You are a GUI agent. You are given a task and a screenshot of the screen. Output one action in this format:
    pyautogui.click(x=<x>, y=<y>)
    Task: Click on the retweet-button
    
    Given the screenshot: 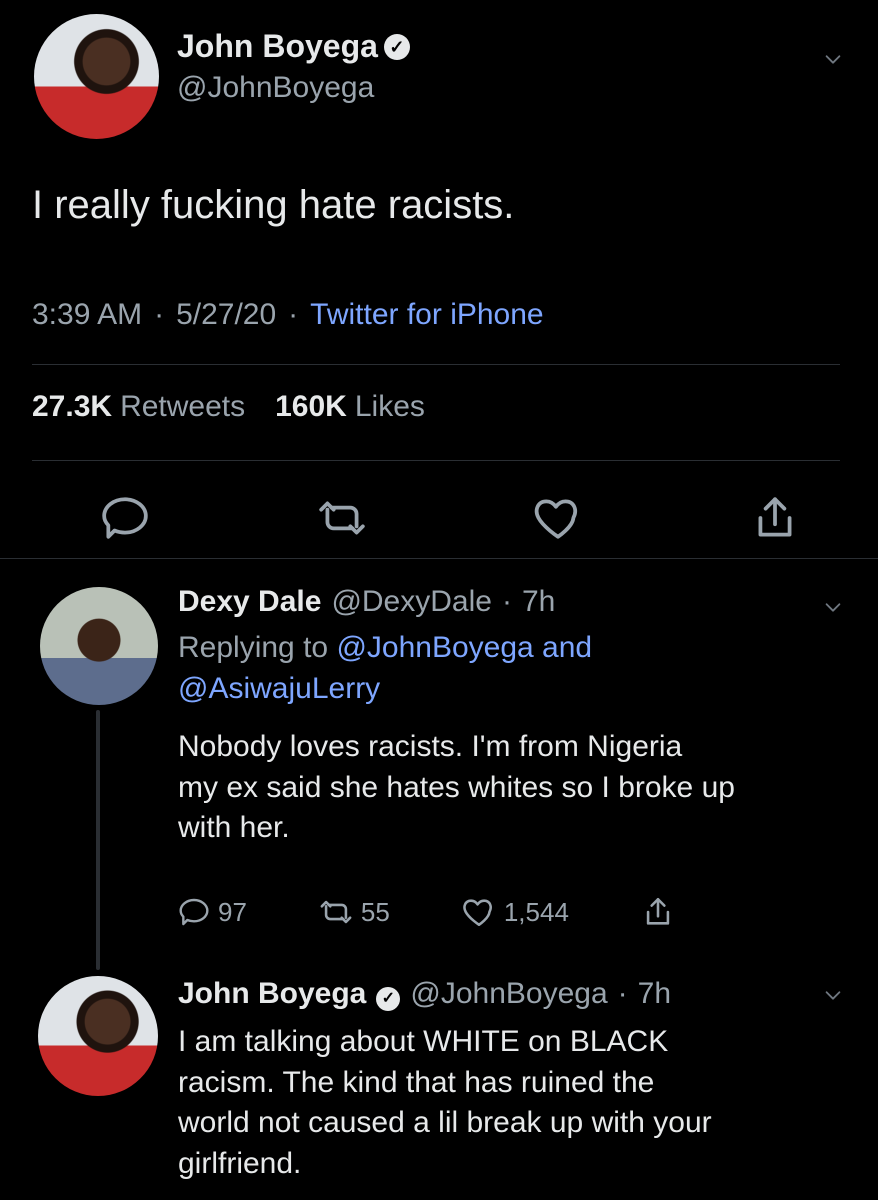 What is the action you would take?
    pyautogui.click(x=342, y=518)
    